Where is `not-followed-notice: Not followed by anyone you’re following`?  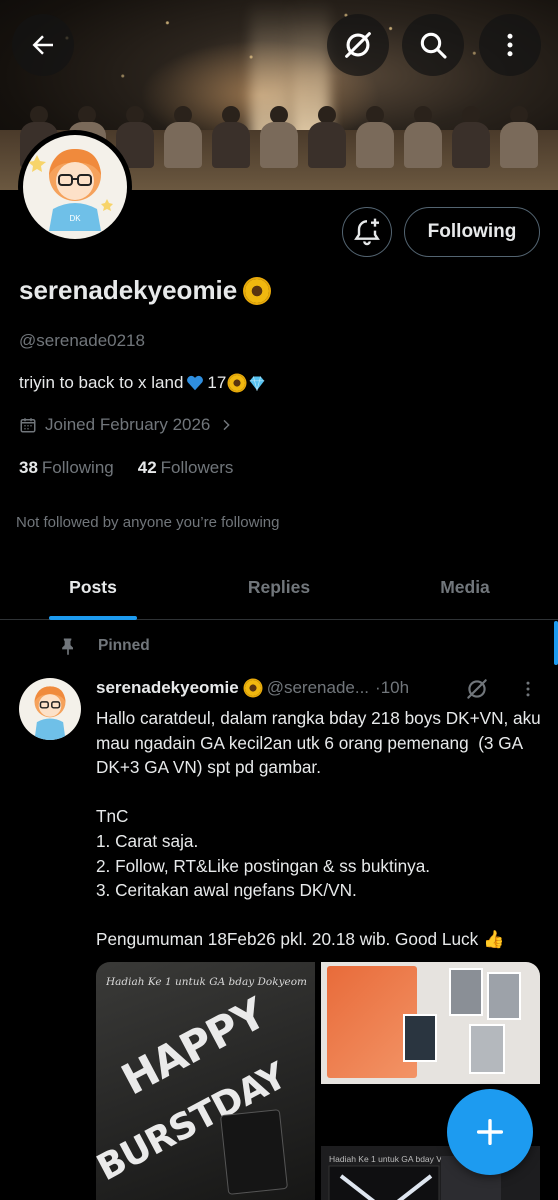 not-followed-notice: Not followed by anyone you’re following is located at coordinates (148, 522).